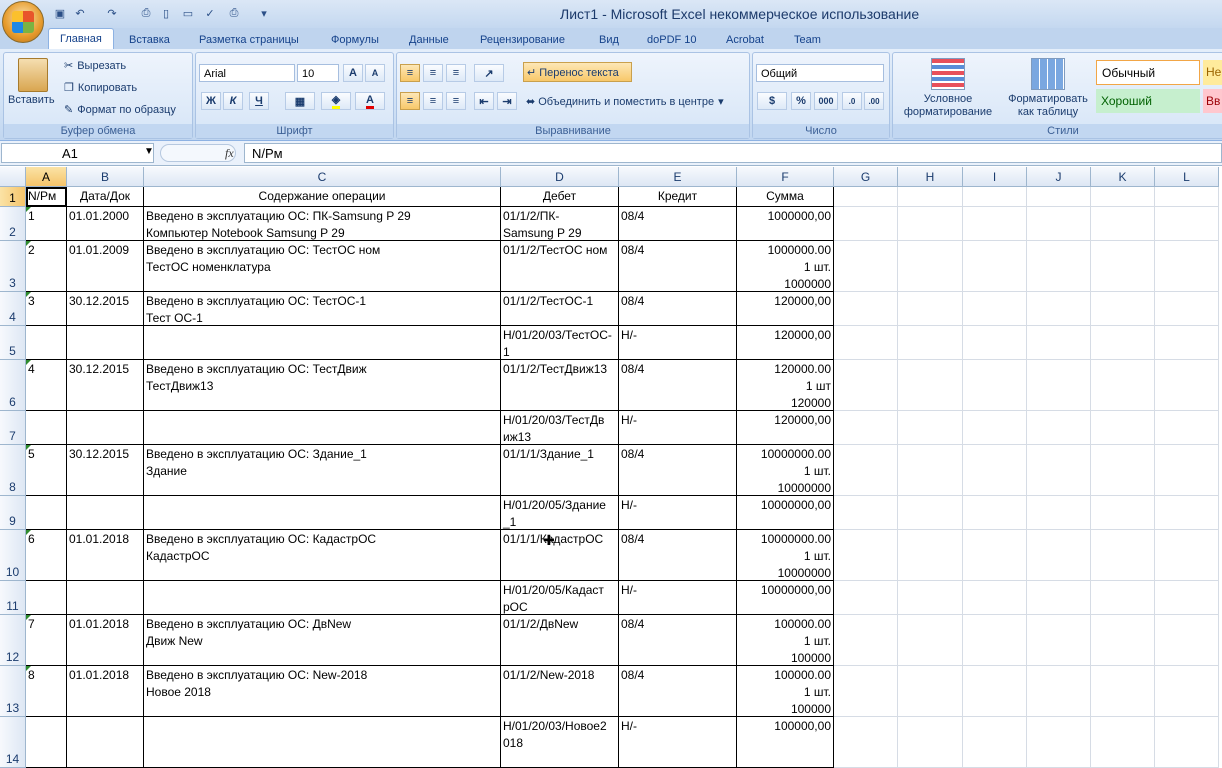 The height and width of the screenshot is (768, 1222). Describe the element at coordinates (678, 742) in the screenshot. I see `cell-e14: Н/-` at that location.